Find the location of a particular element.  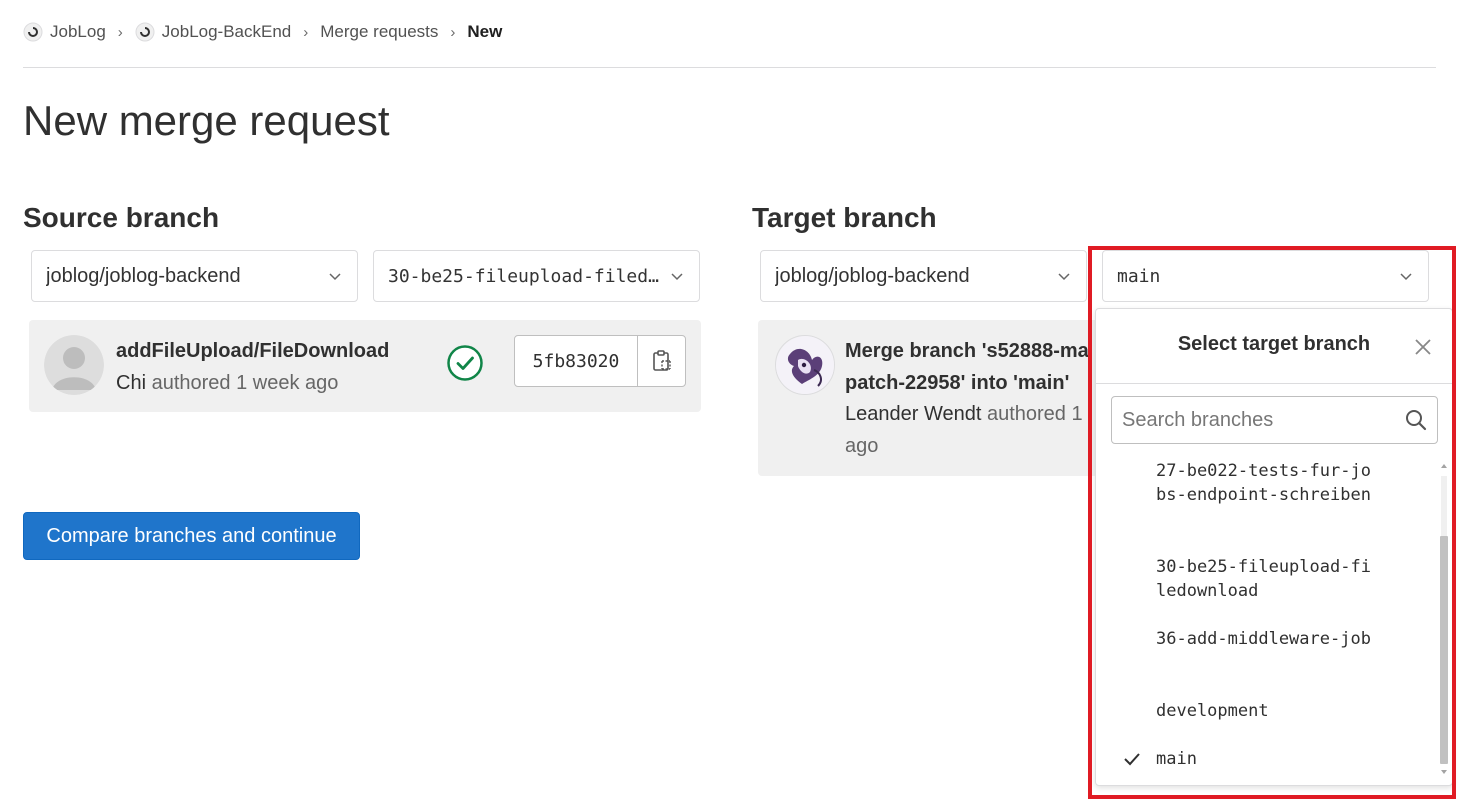

source-project-select: joblog/joblog-backend is located at coordinates (194, 276).